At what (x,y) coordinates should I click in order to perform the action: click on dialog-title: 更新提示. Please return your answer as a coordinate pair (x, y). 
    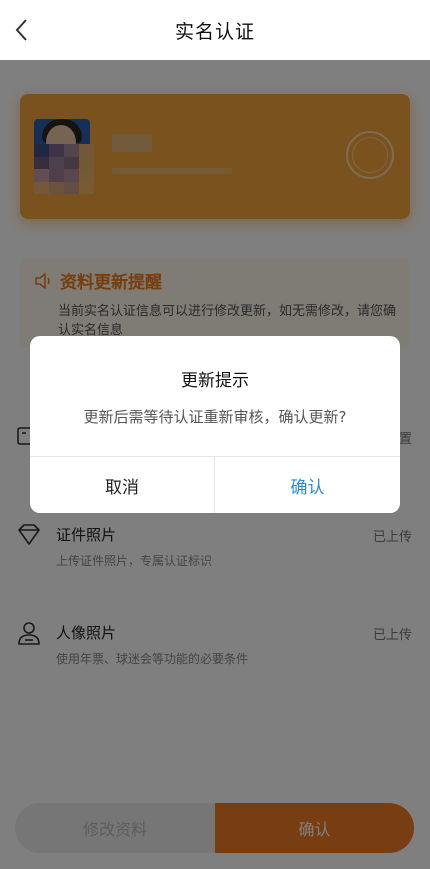
    Looking at the image, I should click on (215, 381).